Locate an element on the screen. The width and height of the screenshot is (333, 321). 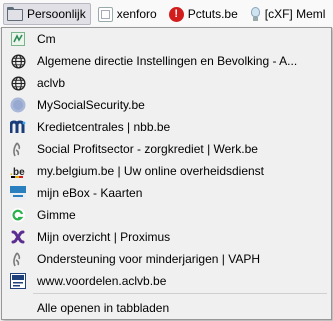
toolbar-bookmark-pctuts: ! Pctuts.be is located at coordinates (204, 14).